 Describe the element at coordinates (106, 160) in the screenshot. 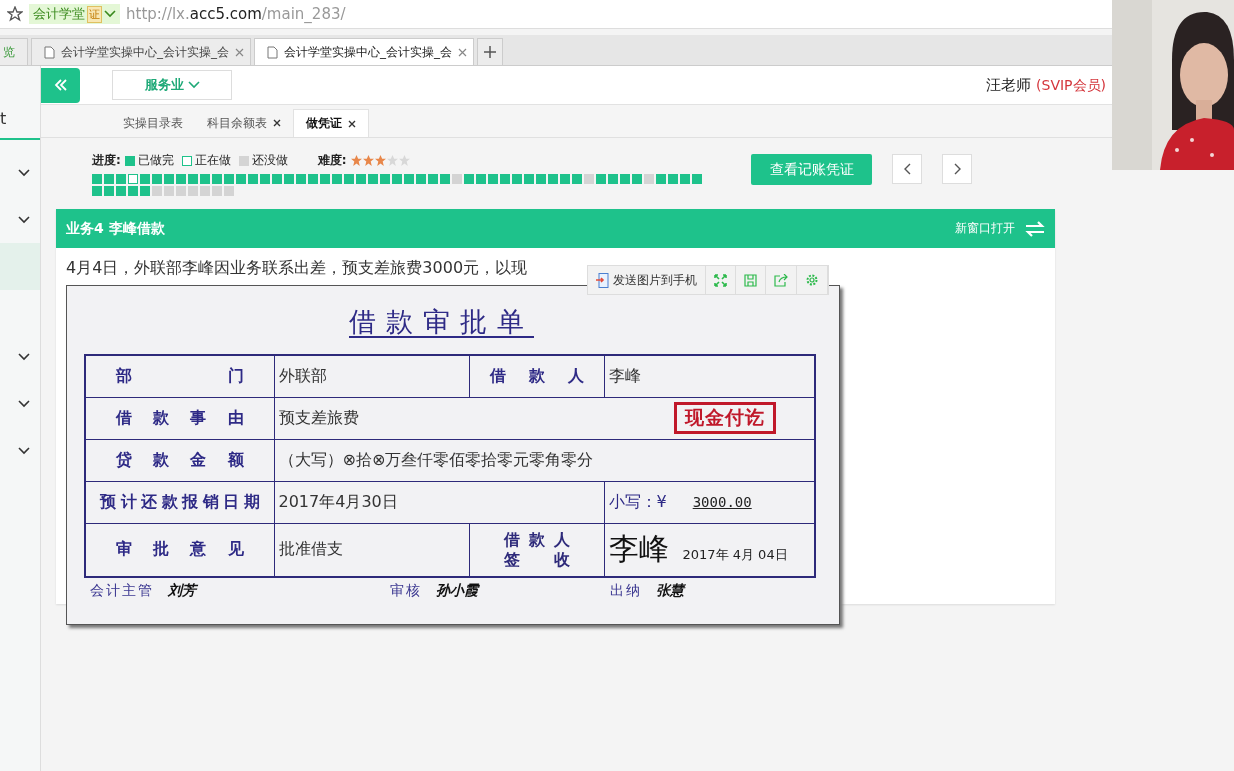

I see `progress-label: 进度:` at that location.